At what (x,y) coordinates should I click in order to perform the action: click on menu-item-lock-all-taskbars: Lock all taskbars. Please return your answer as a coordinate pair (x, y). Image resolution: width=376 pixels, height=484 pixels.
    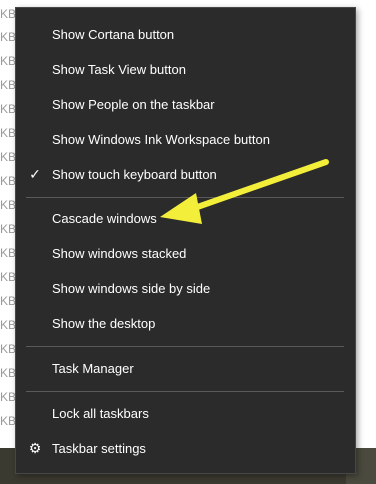
    Looking at the image, I should click on (185, 413).